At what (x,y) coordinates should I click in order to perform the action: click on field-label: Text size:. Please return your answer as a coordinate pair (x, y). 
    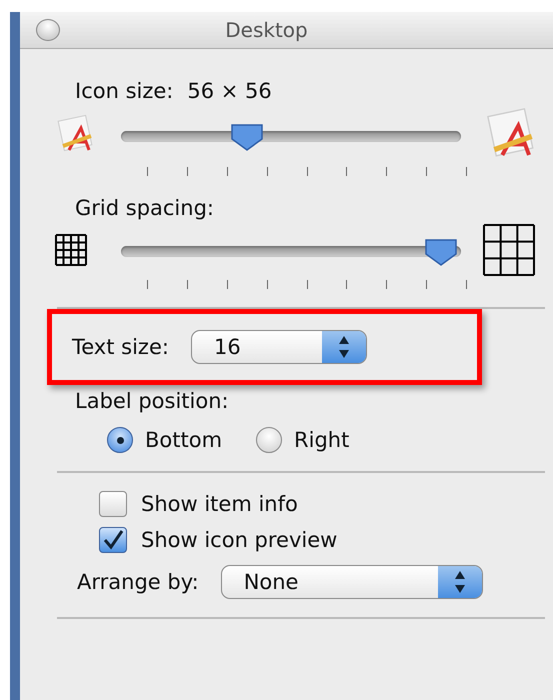
    Looking at the image, I should click on (120, 347).